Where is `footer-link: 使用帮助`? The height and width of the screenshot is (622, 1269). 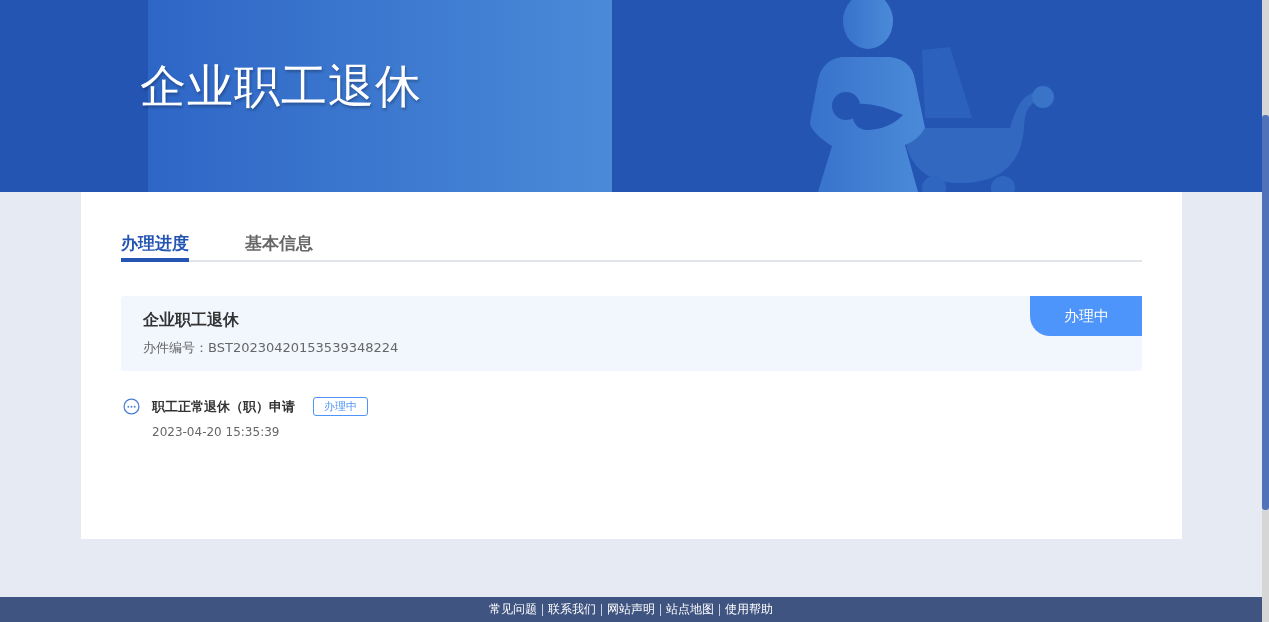 footer-link: 使用帮助 is located at coordinates (749, 609).